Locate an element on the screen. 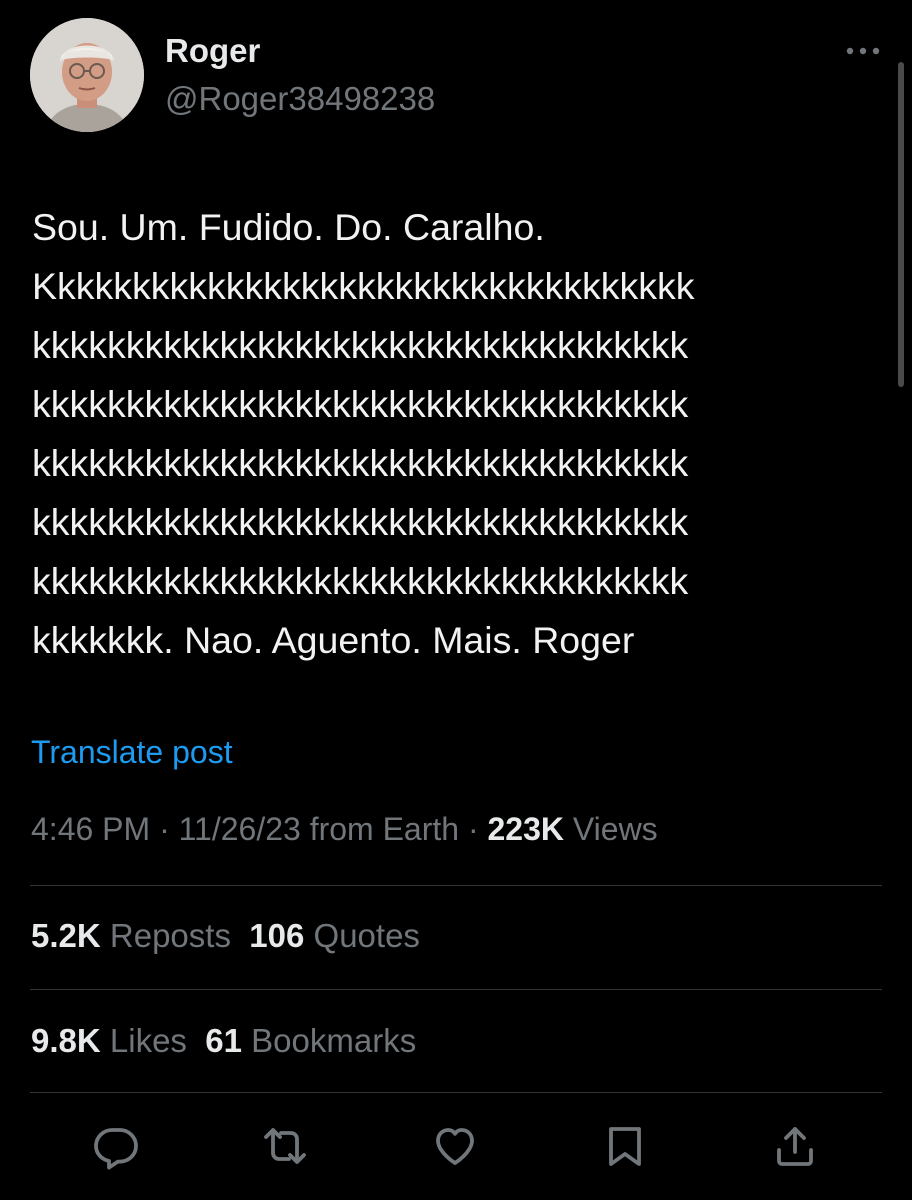 The image size is (912, 1200). quotes-stat: 106 Quotes is located at coordinates (334, 935).